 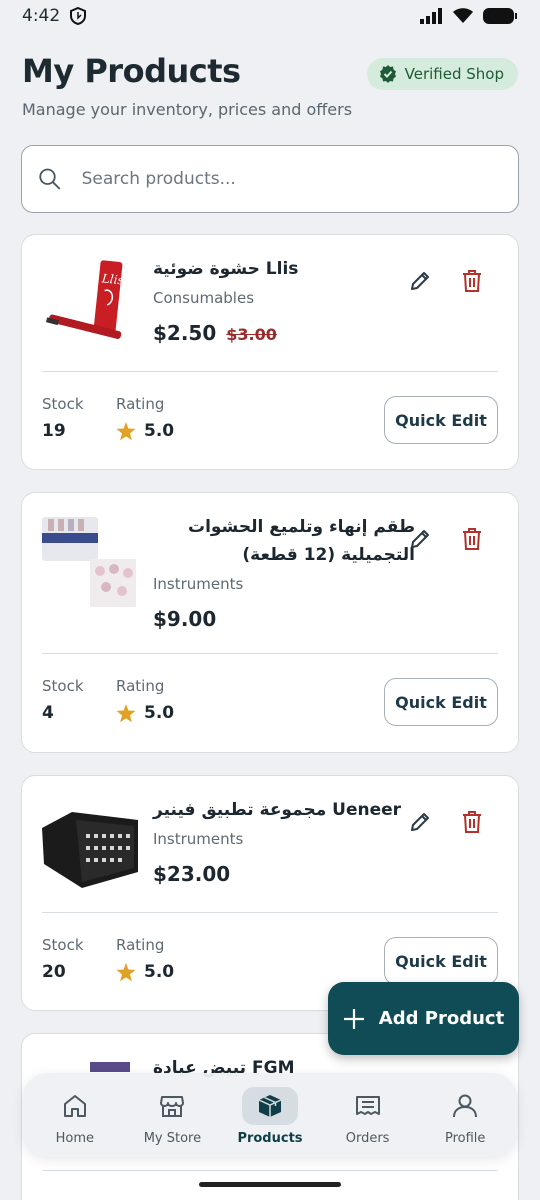 I want to click on bottom-nav: Home My Store Products Orders Profile, so click(x=270, y=1116).